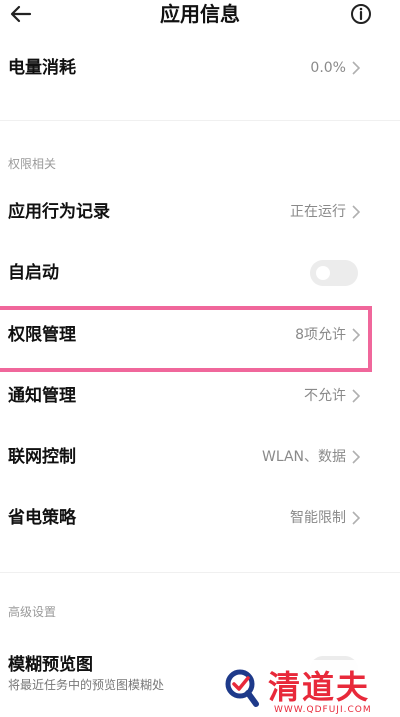 This screenshot has height=717, width=400. What do you see at coordinates (32, 612) in the screenshot?
I see `advanced-section-title: 高级设置` at bounding box center [32, 612].